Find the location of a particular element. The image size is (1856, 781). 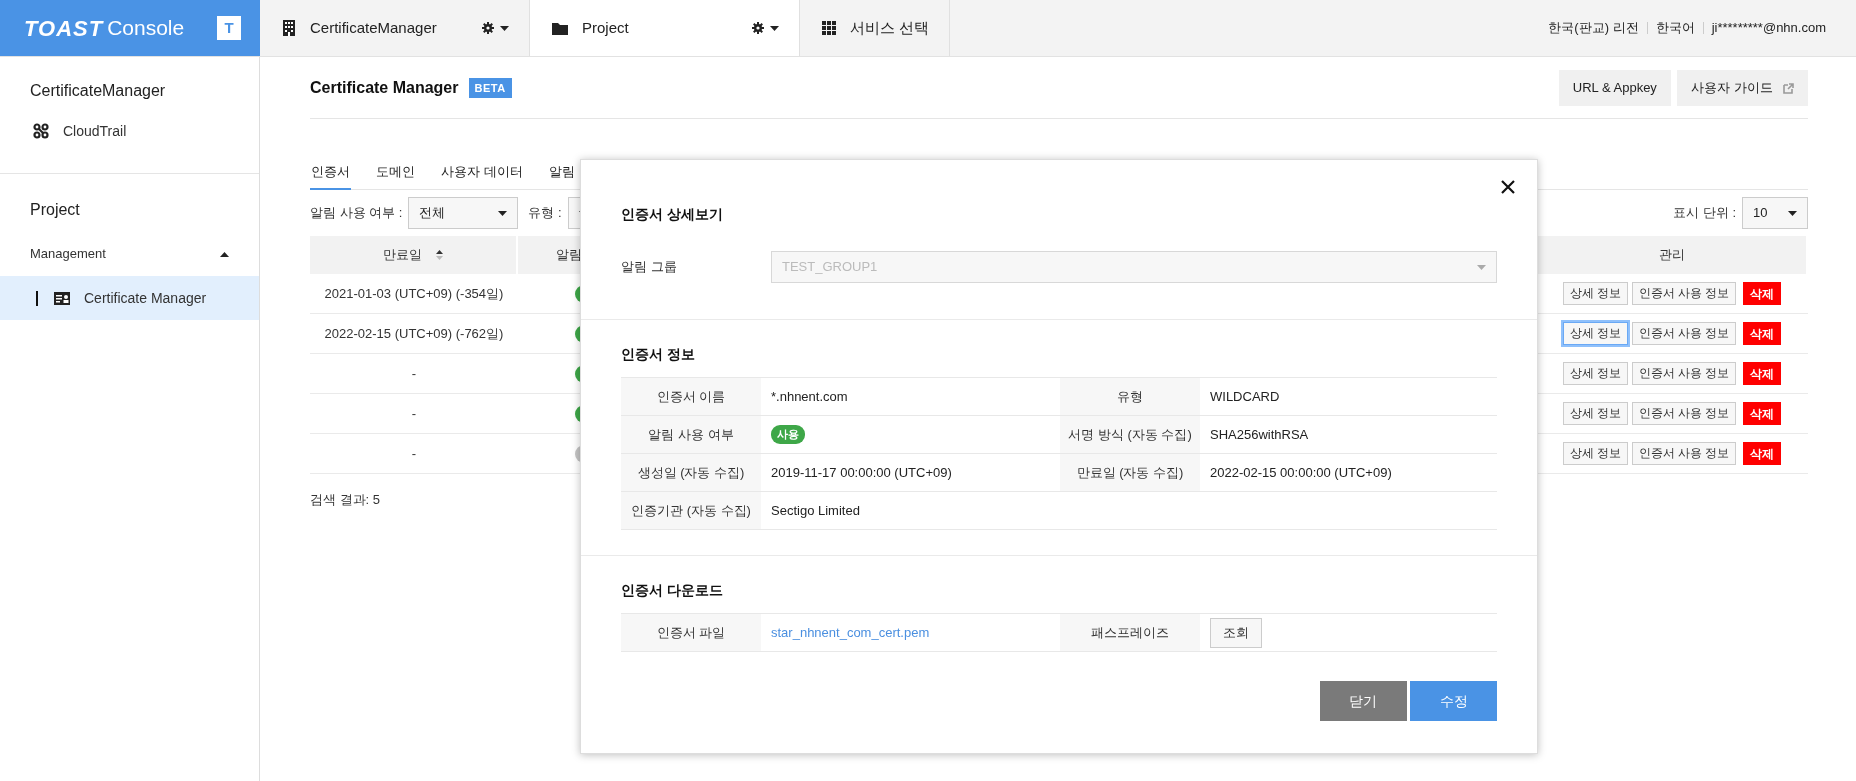

section-title: 인증서 다운로드 is located at coordinates (672, 590).